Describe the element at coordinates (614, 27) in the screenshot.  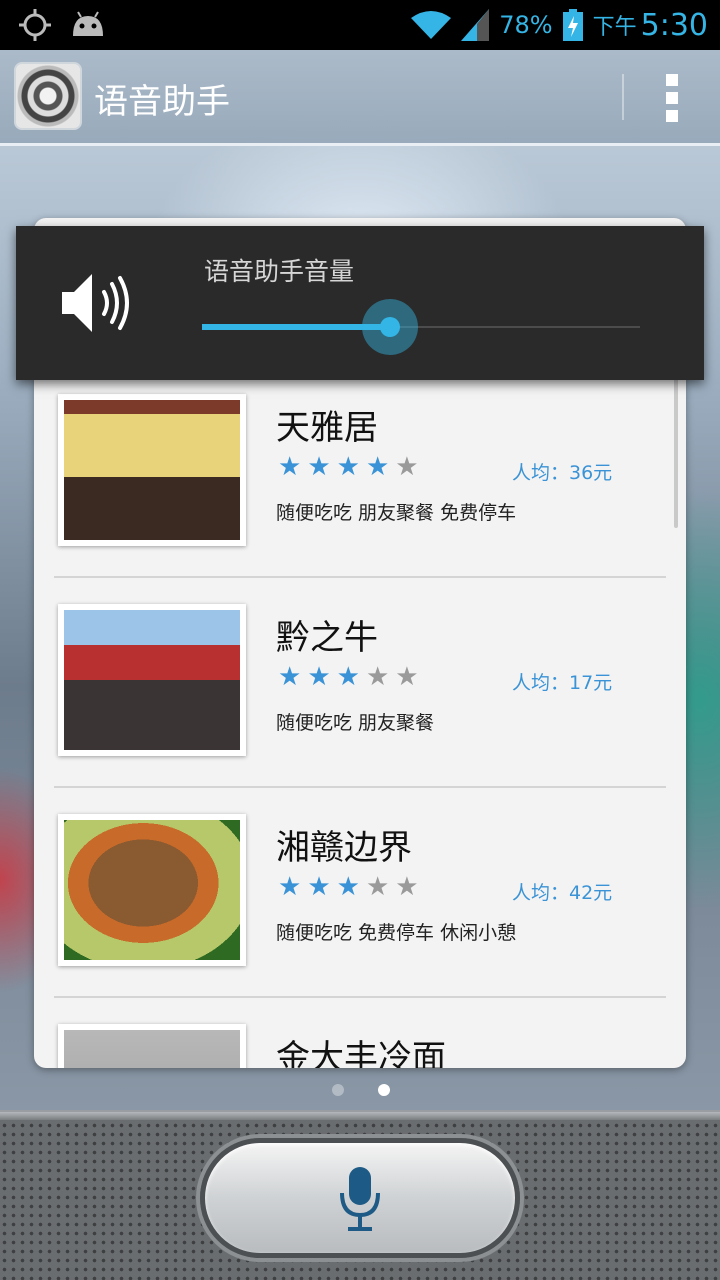
I see `time-period: 下午` at that location.